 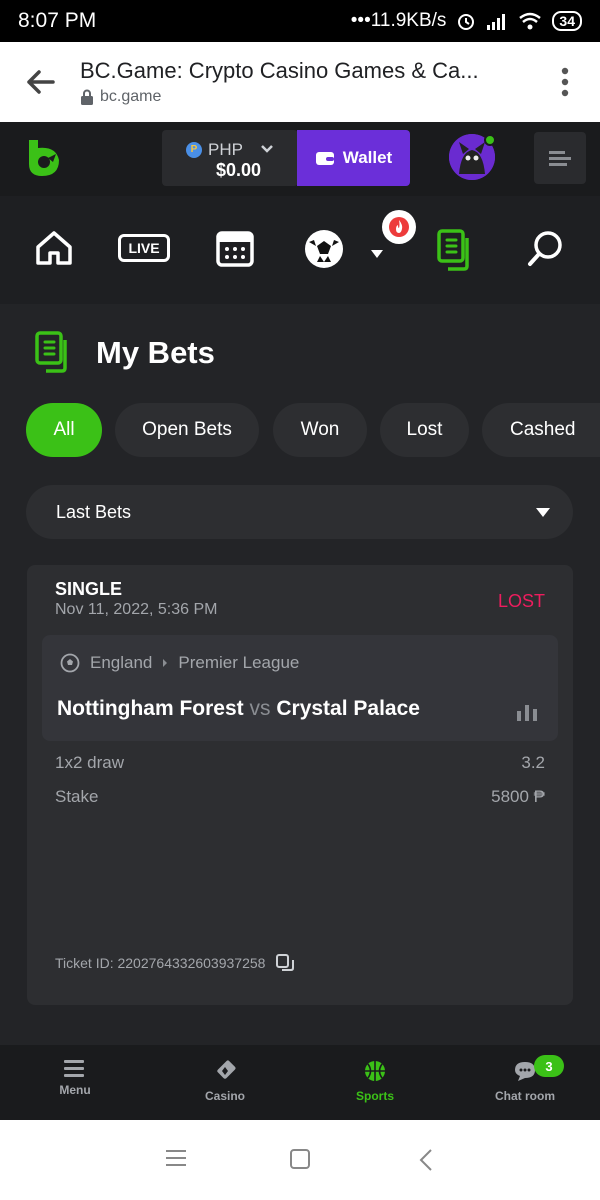 What do you see at coordinates (225, 149) in the screenshot?
I see `currency-code: PHP` at bounding box center [225, 149].